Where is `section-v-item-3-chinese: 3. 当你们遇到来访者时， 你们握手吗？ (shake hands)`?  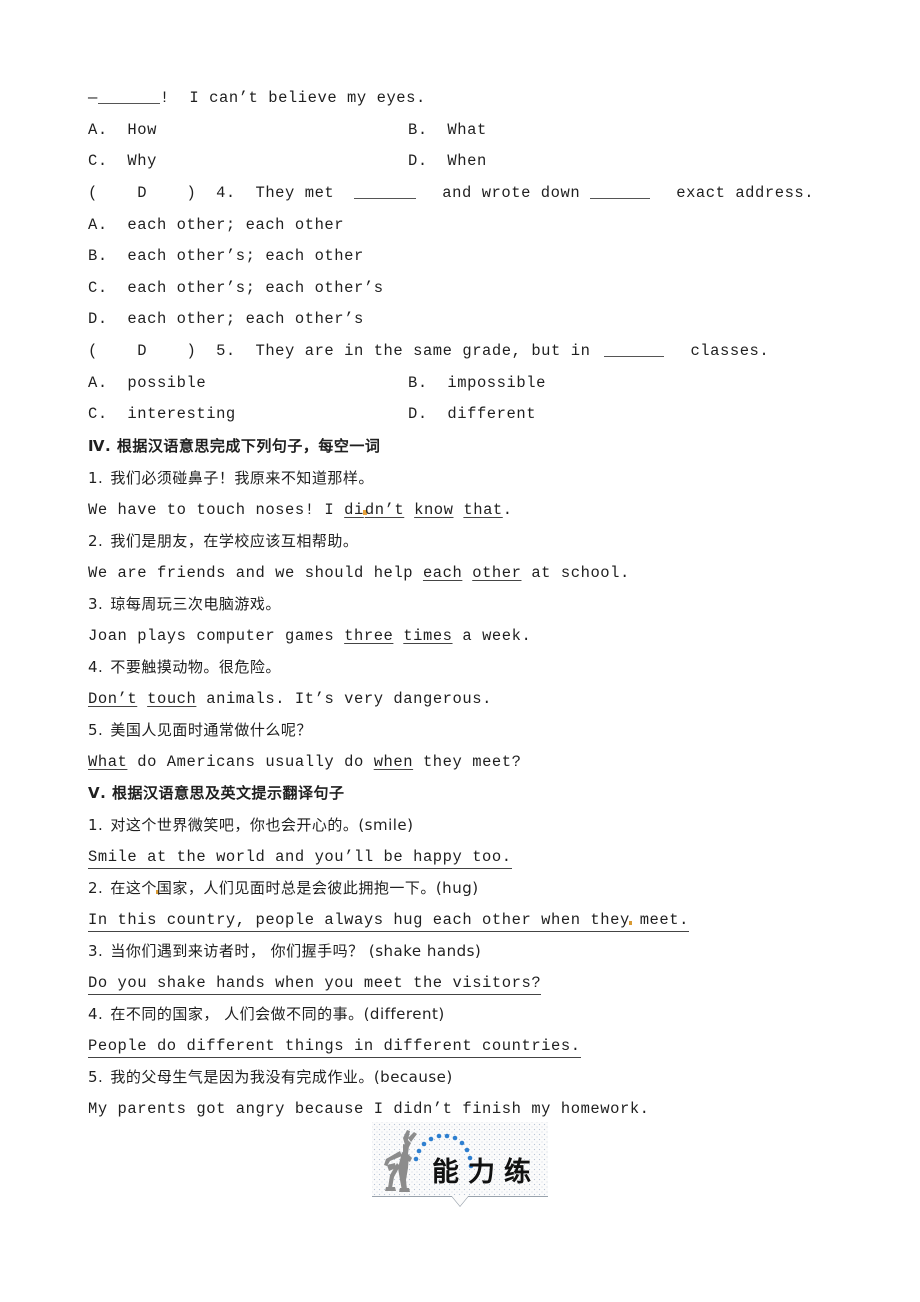 section-v-item-3-chinese: 3. 当你们遇到来访者时， 你们握手吗？ (shake hands) is located at coordinates (284, 951).